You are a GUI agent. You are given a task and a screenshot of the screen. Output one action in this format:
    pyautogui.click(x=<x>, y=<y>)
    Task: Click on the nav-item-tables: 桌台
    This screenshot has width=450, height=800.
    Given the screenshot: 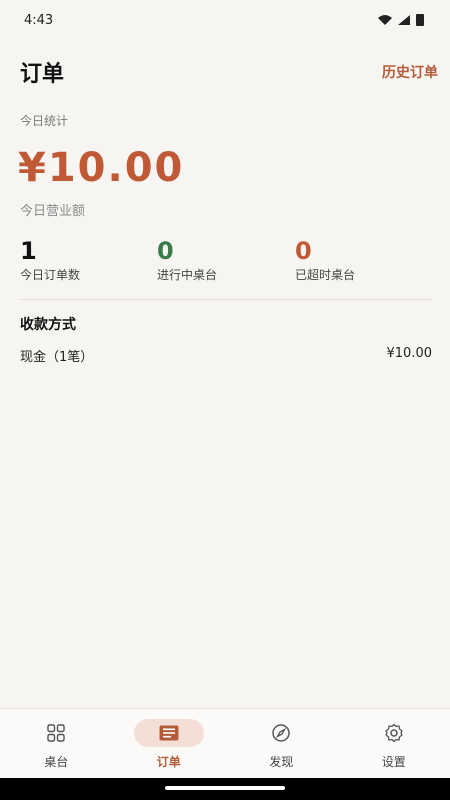 What is the action you would take?
    pyautogui.click(x=56, y=744)
    